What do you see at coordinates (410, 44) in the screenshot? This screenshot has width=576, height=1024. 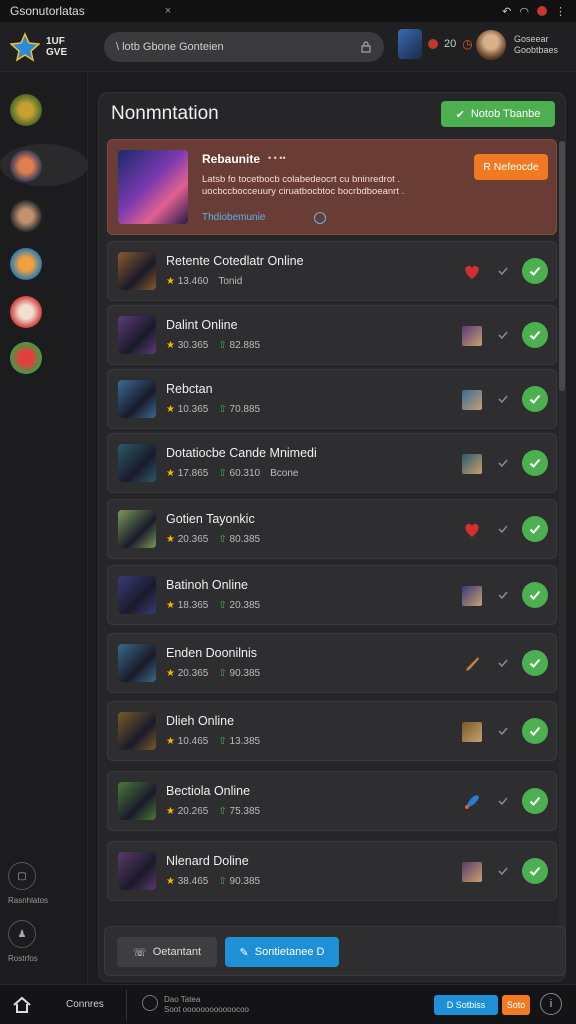 I see `friend-avatar` at bounding box center [410, 44].